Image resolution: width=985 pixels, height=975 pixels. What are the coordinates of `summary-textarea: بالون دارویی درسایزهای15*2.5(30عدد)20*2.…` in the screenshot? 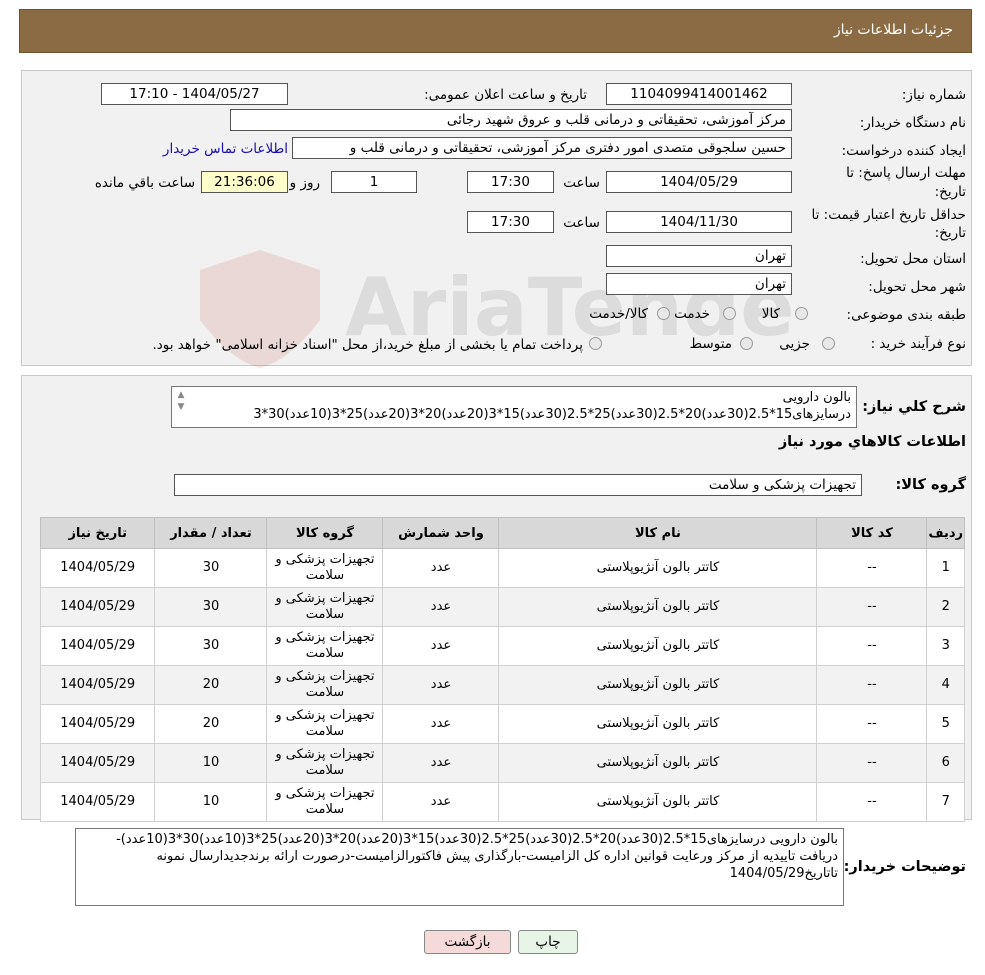 It's located at (514, 407).